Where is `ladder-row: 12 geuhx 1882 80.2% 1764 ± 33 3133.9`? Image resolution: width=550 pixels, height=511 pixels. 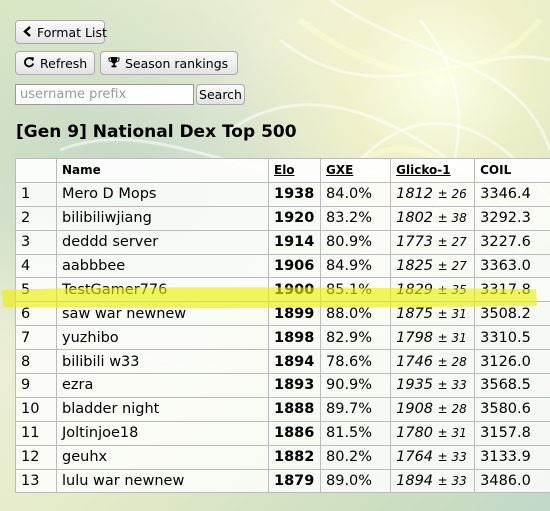
ladder-row: 12 geuhx 1882 80.2% 1764 ± 33 3133.9 is located at coordinates (282, 457).